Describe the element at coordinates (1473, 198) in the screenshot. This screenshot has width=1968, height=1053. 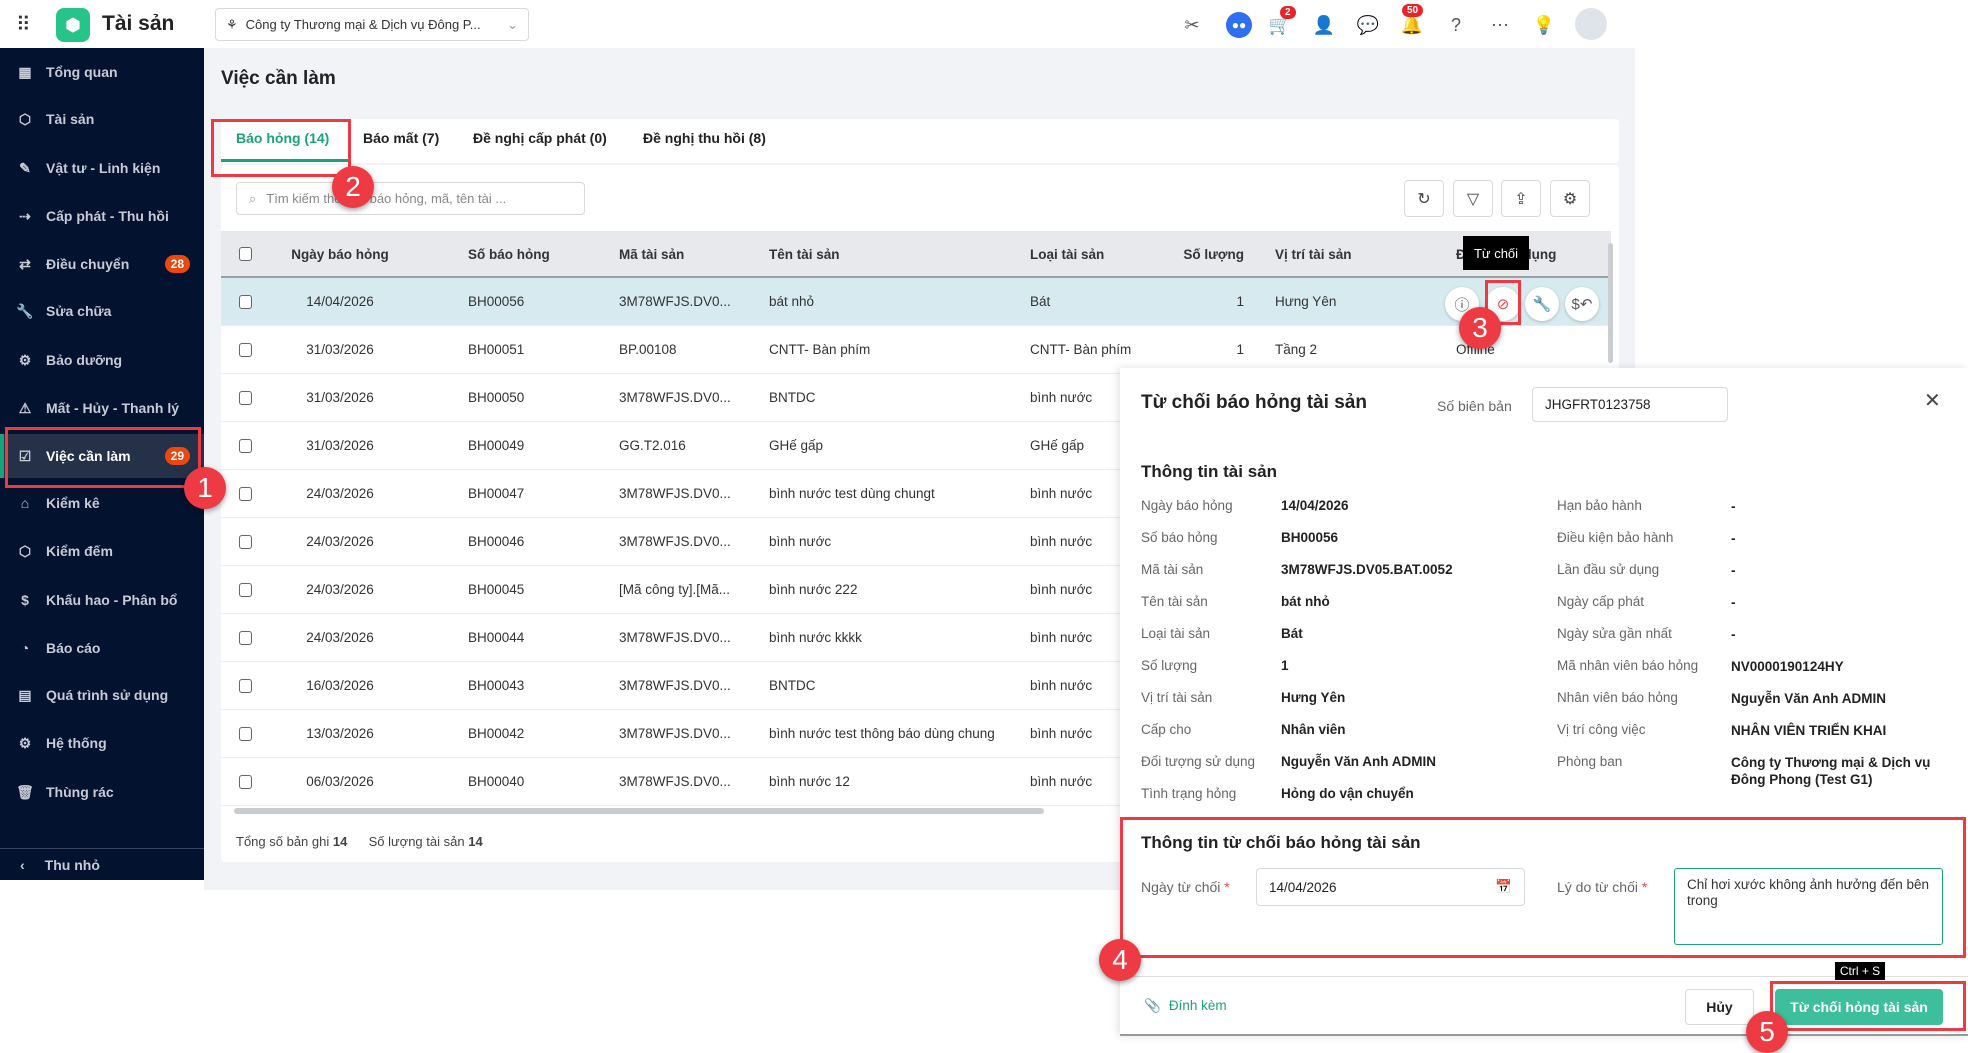
I see `filter-button: ▽` at that location.